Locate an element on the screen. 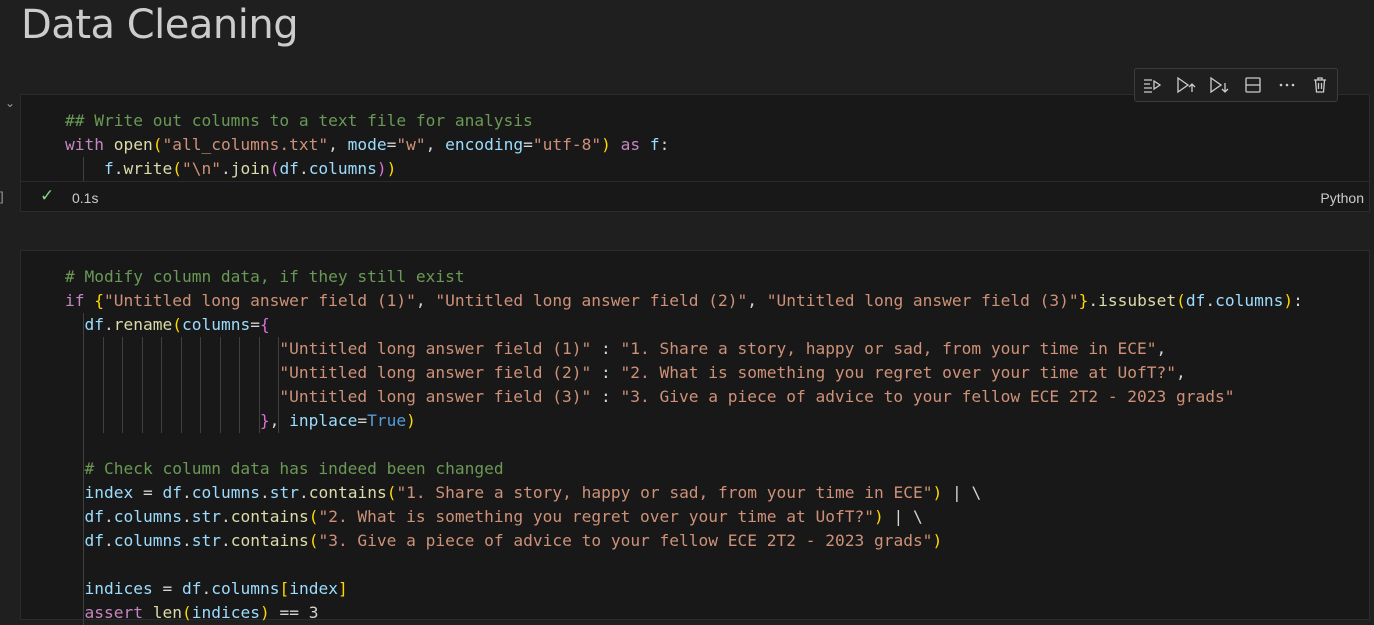  code-line: df.rename(columns={ is located at coordinates (684, 325).